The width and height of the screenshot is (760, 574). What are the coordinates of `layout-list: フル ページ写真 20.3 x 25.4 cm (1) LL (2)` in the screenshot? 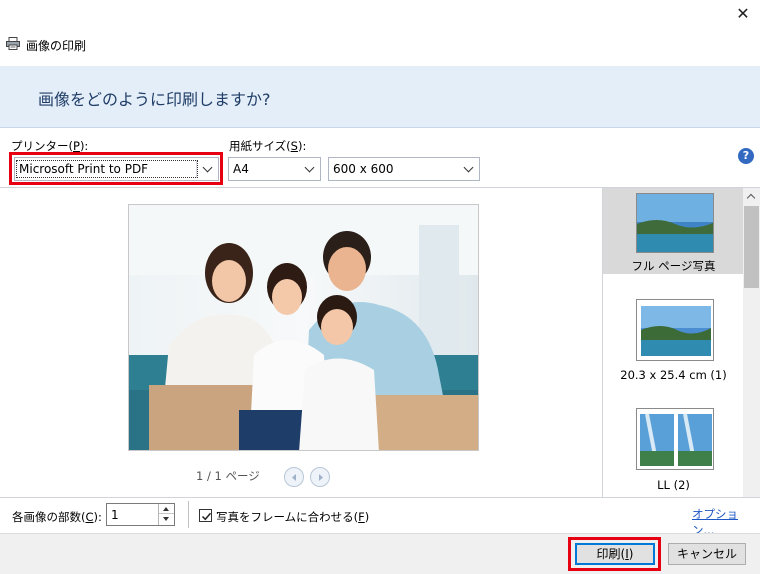 It's located at (673, 342).